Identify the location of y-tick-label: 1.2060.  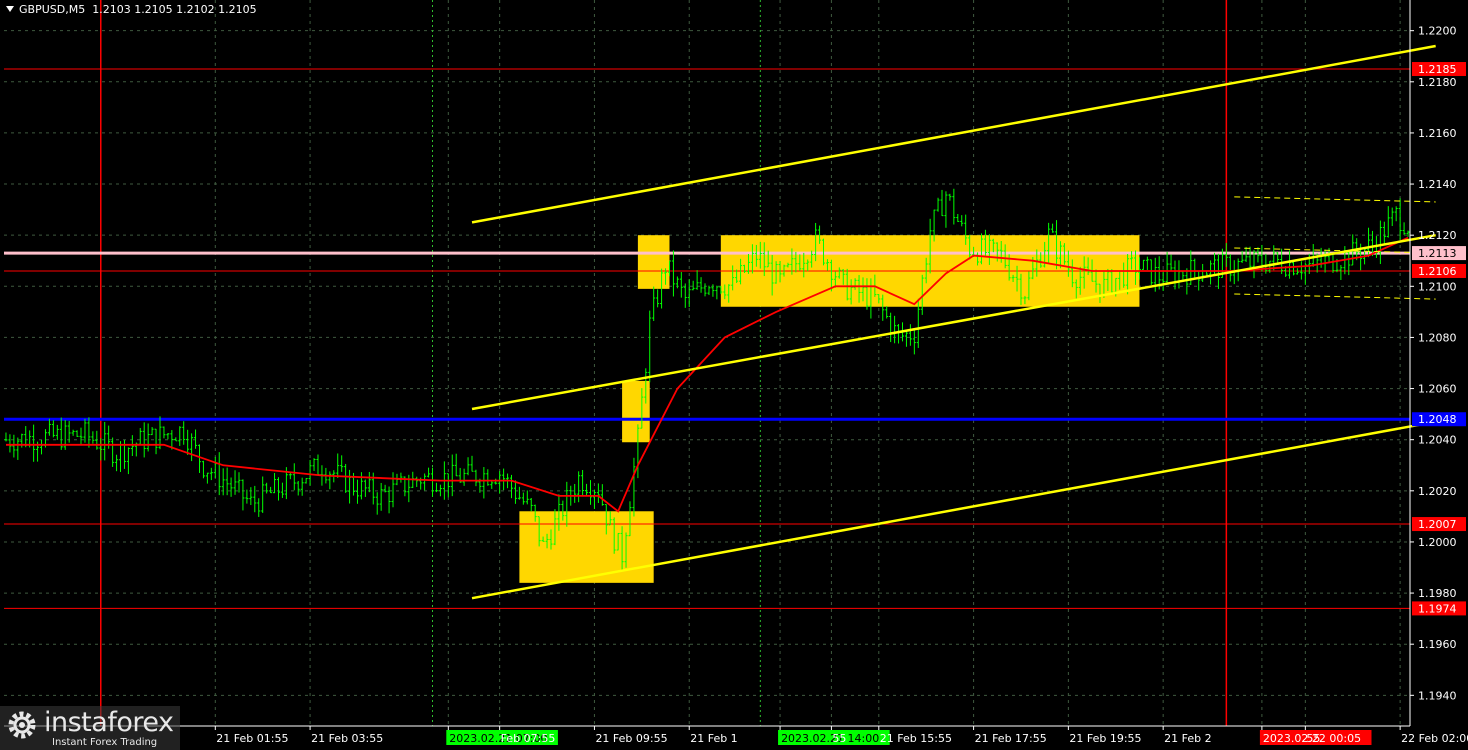
(1437, 389).